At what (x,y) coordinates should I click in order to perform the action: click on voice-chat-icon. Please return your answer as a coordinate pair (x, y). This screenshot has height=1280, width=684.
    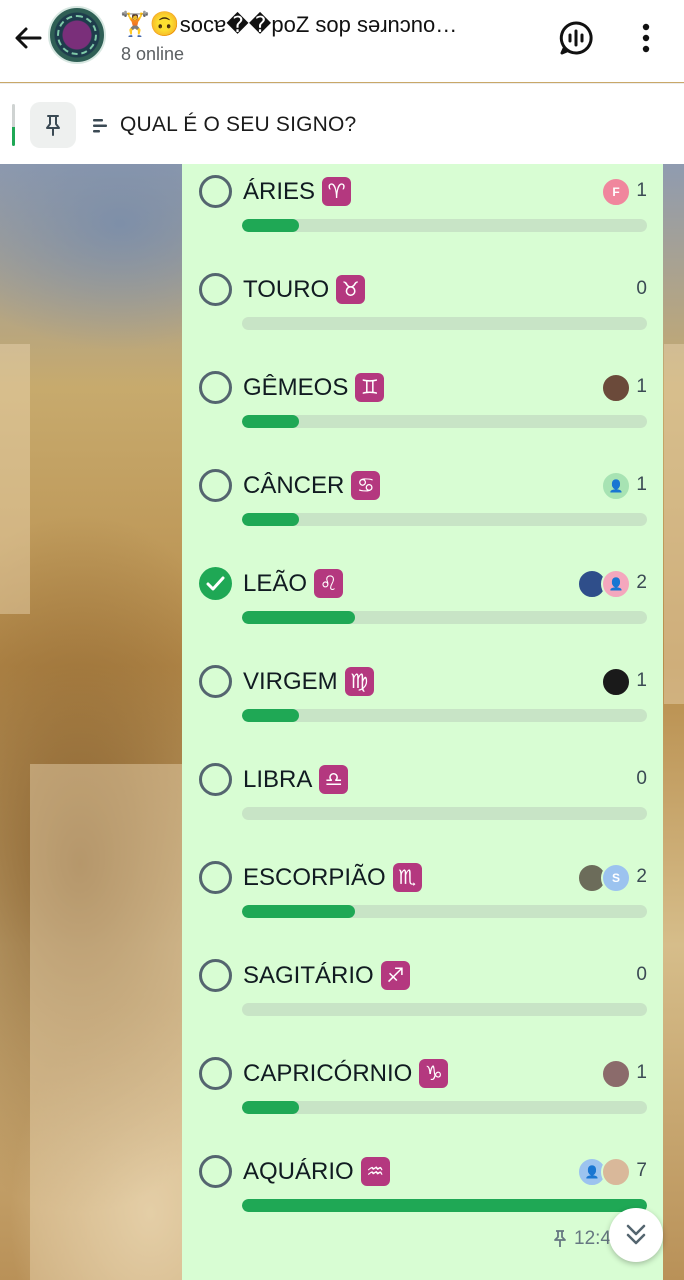
    Looking at the image, I should click on (576, 38).